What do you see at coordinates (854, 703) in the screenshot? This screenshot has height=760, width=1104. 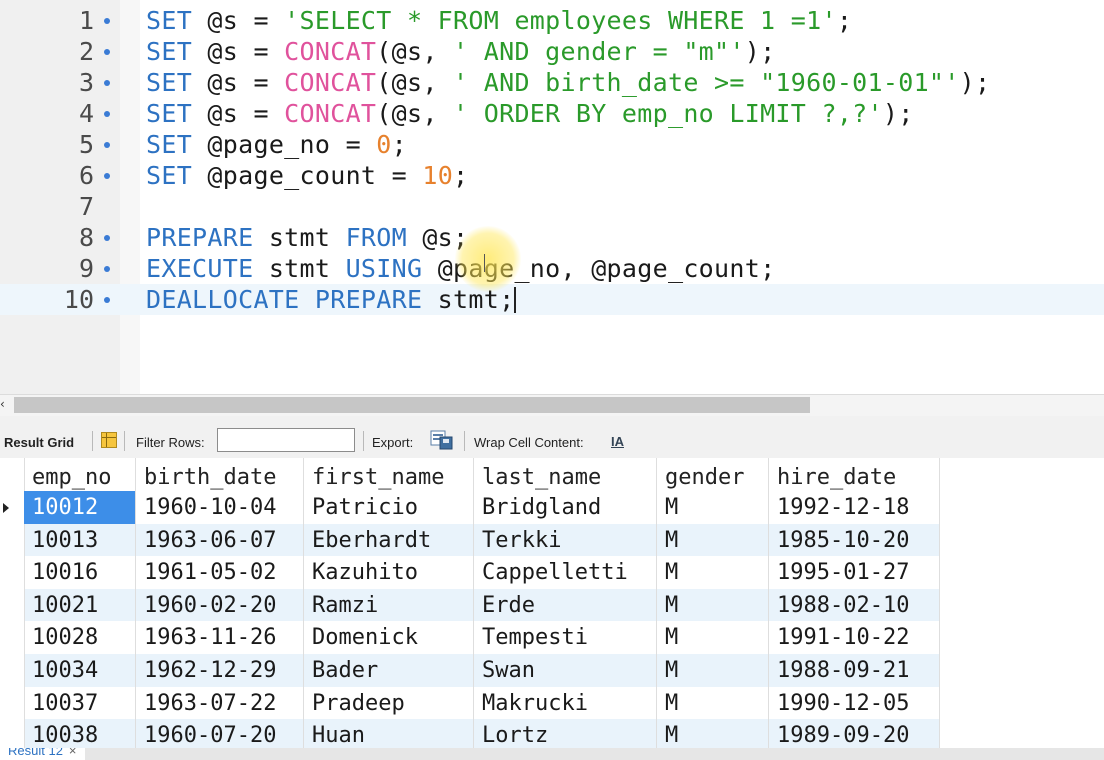 I see `cell-hire-date: 1990-12-05` at bounding box center [854, 703].